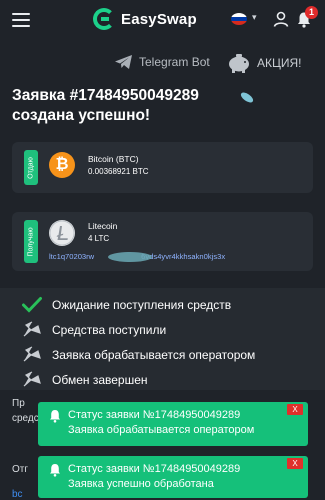 This screenshot has width=325, height=500. I want to click on bitcoin-icon: ₿, so click(62, 165).